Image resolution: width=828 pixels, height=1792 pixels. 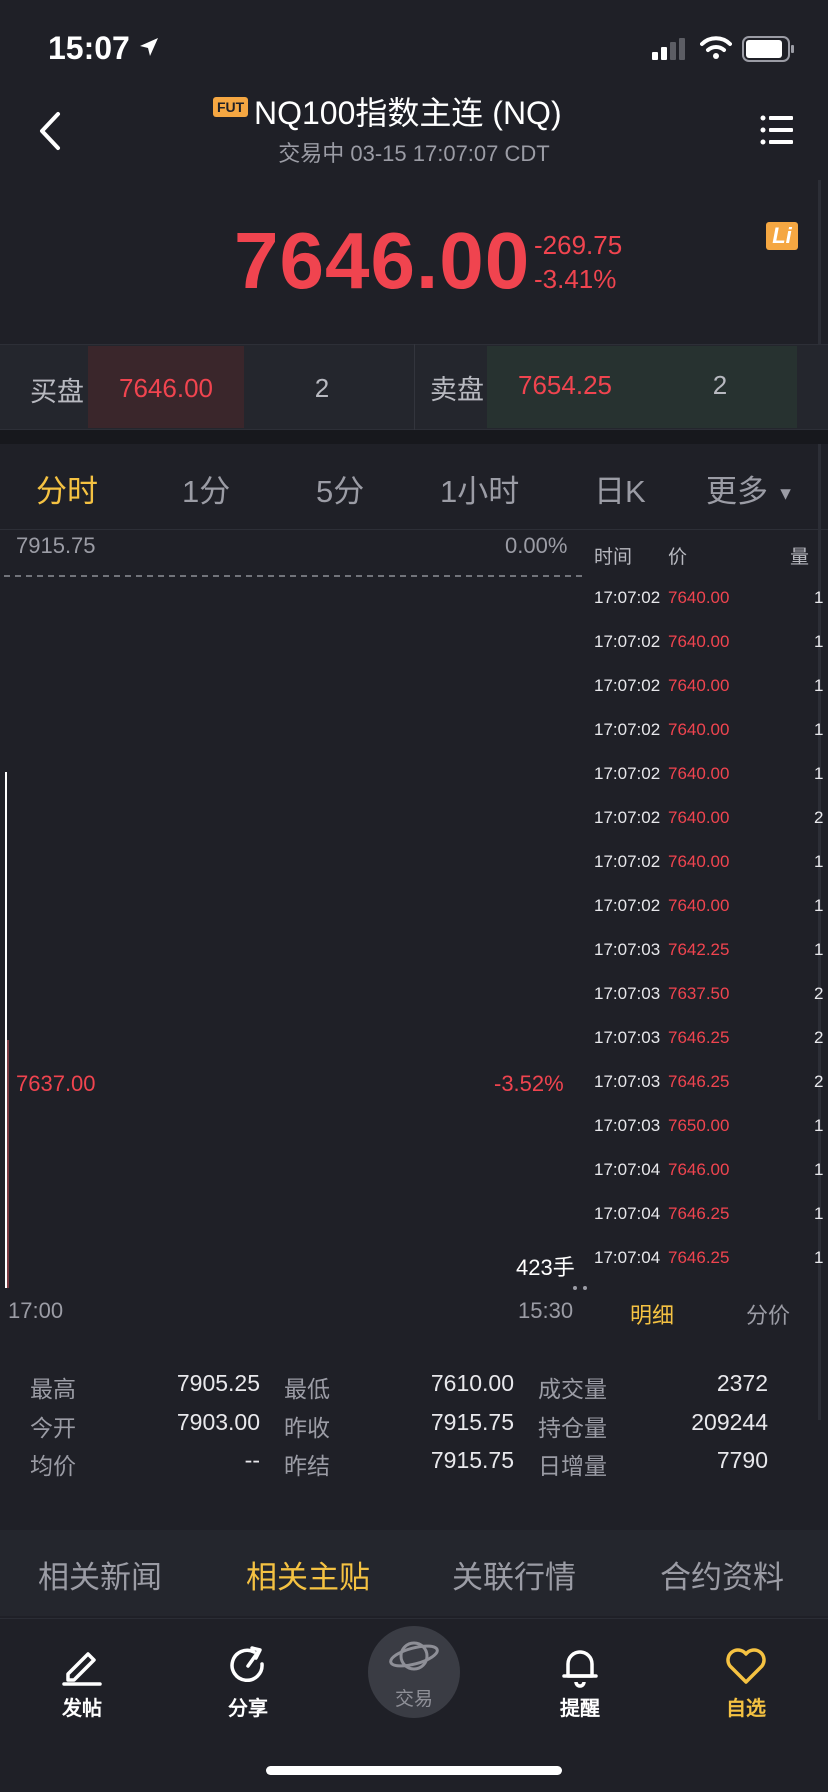 What do you see at coordinates (711, 1094) in the screenshot?
I see `tick-row: 17:07:03 7646.25 2` at bounding box center [711, 1094].